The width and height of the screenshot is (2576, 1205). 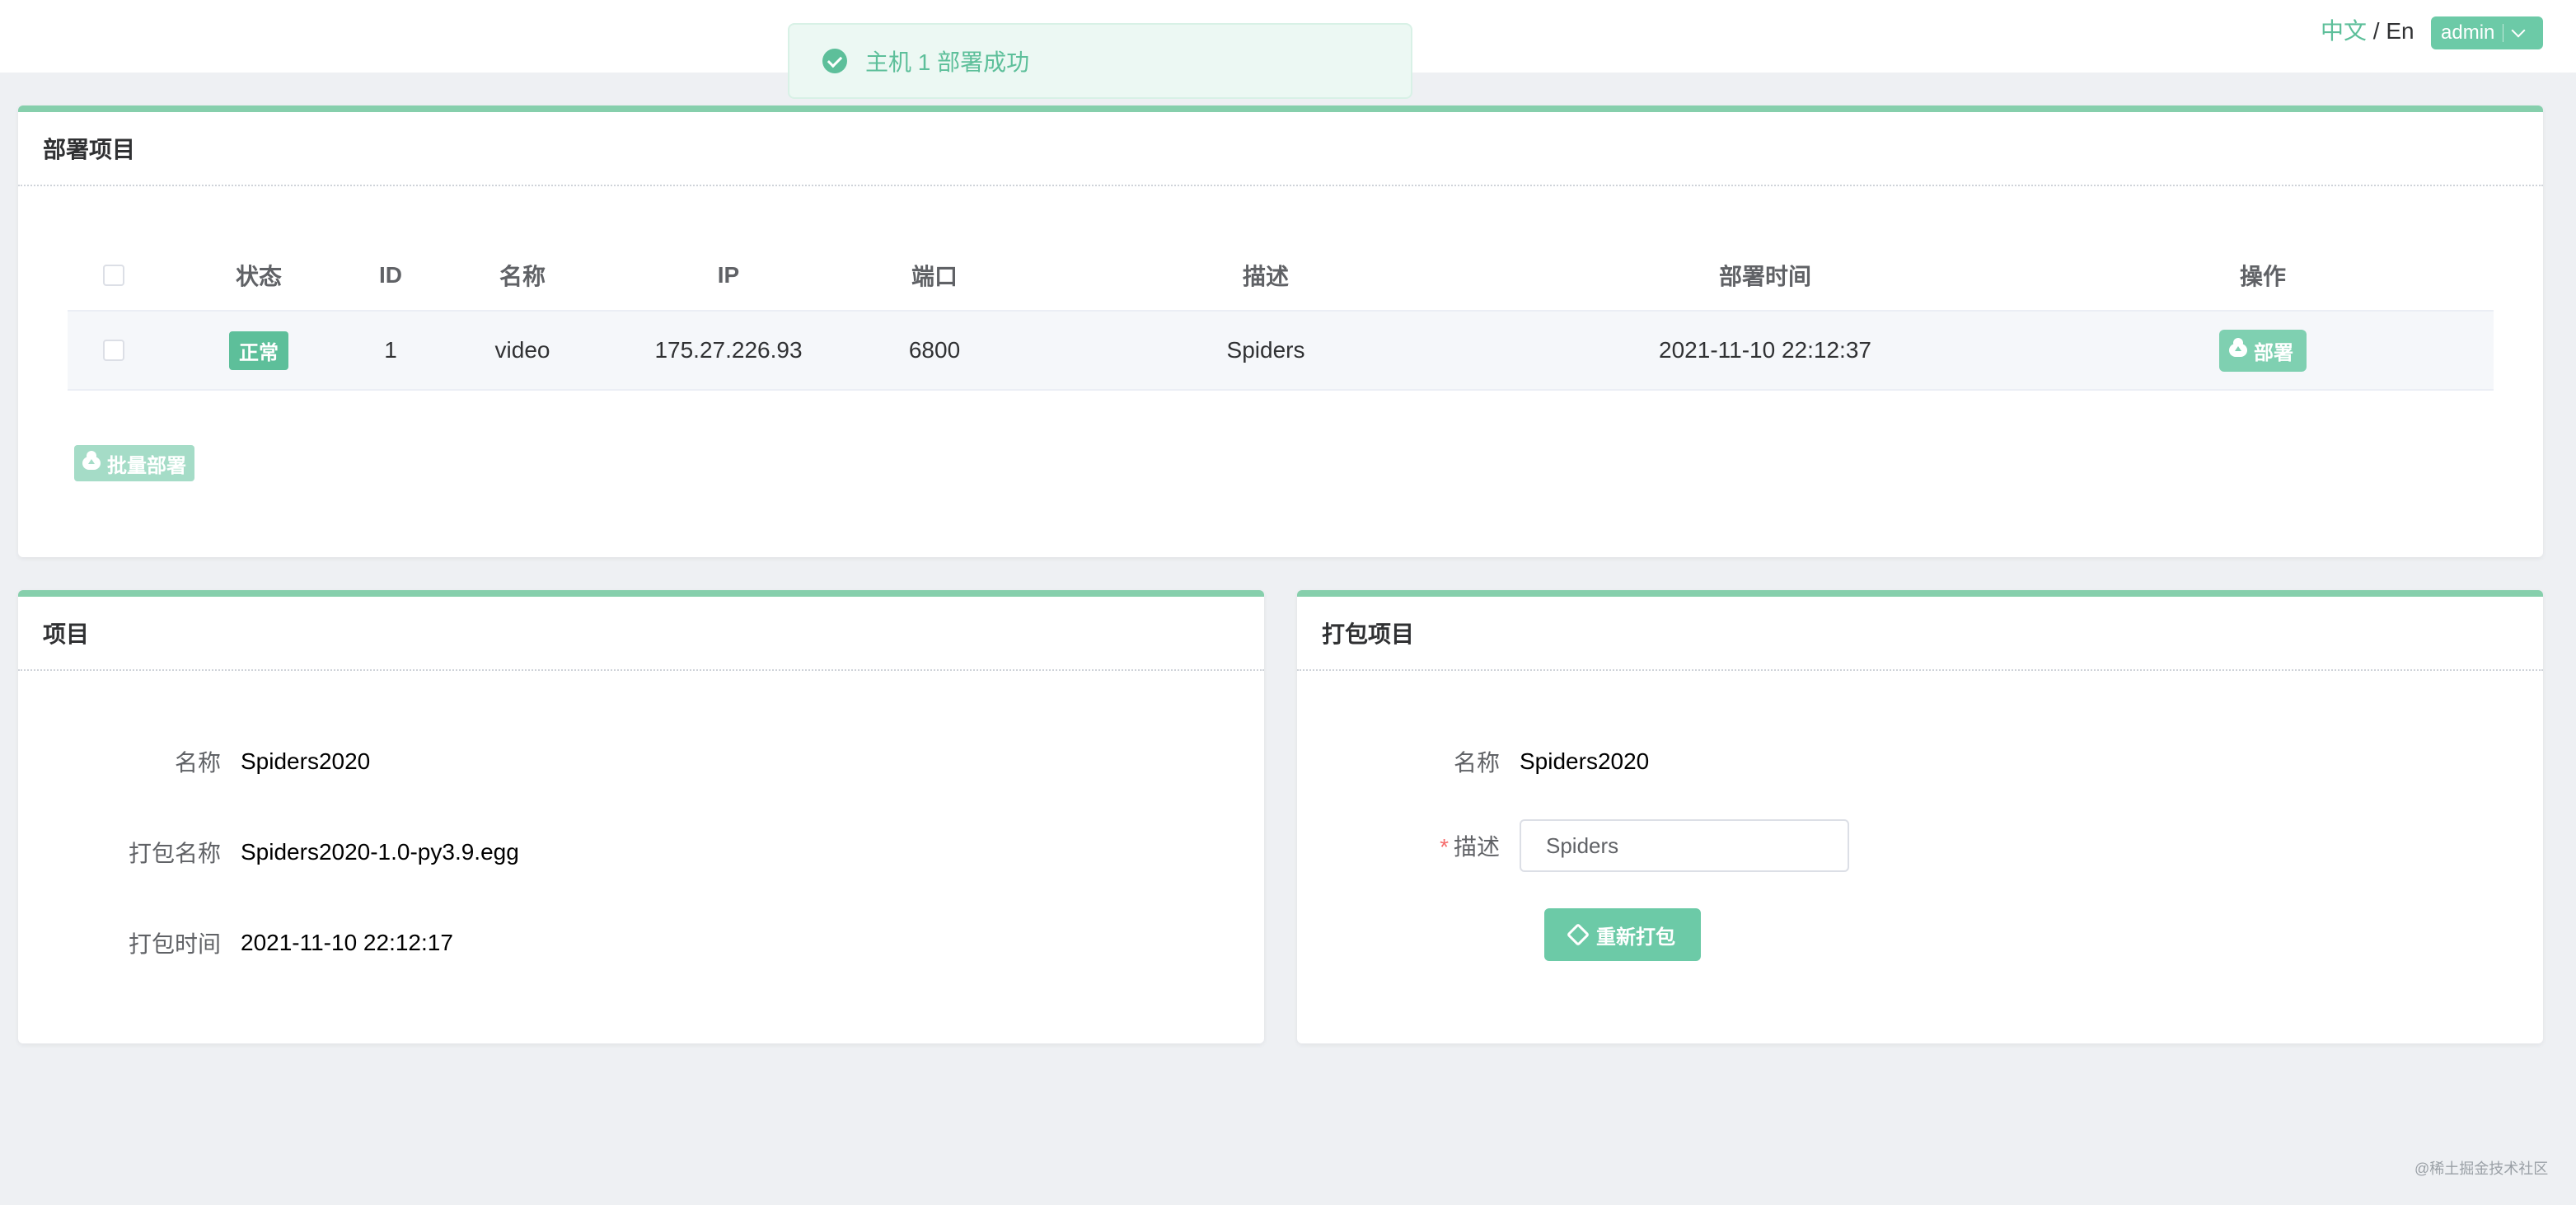 I want to click on column-header-deploy-time: 部署时间, so click(x=1765, y=276).